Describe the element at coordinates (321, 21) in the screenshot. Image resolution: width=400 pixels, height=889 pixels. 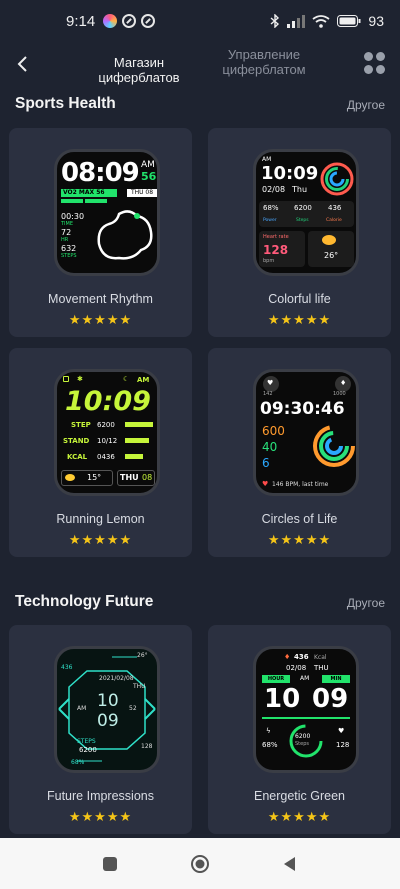
I see `wifi-icon` at that location.